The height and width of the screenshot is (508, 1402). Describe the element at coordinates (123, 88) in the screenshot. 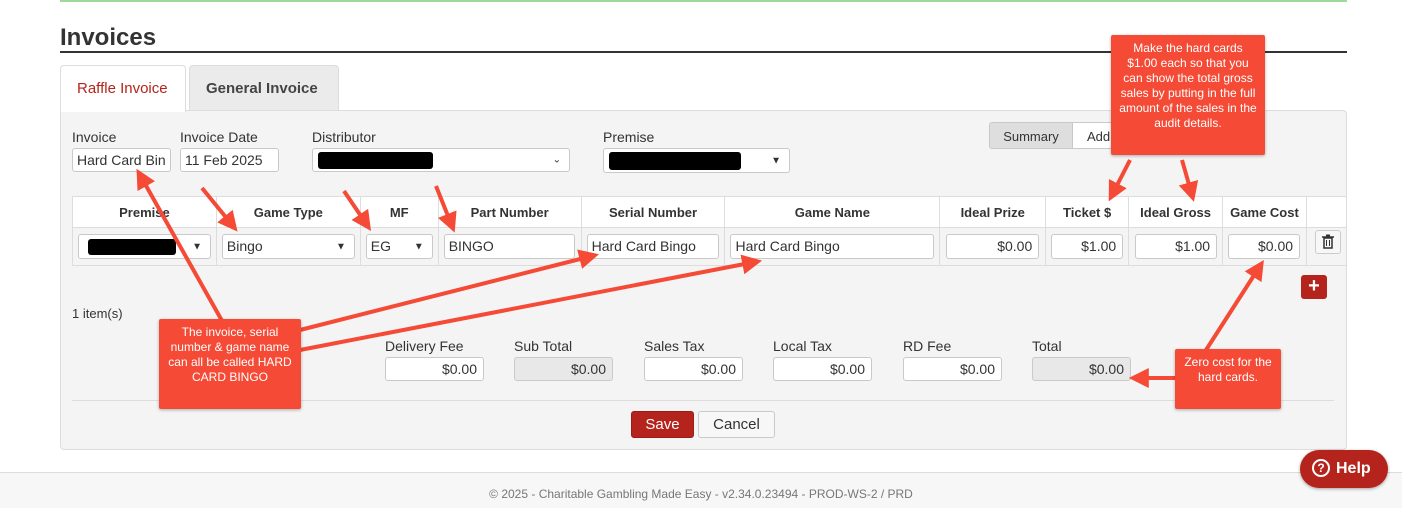

I see `tab-raffle-invoice: Raffle Invoice` at that location.